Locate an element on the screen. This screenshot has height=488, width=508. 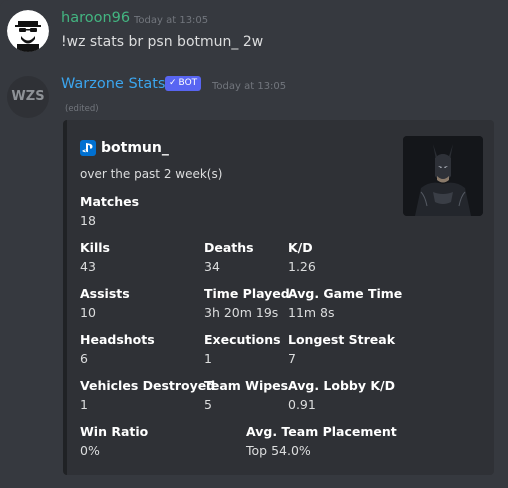
field-name: Team Wipes is located at coordinates (246, 385).